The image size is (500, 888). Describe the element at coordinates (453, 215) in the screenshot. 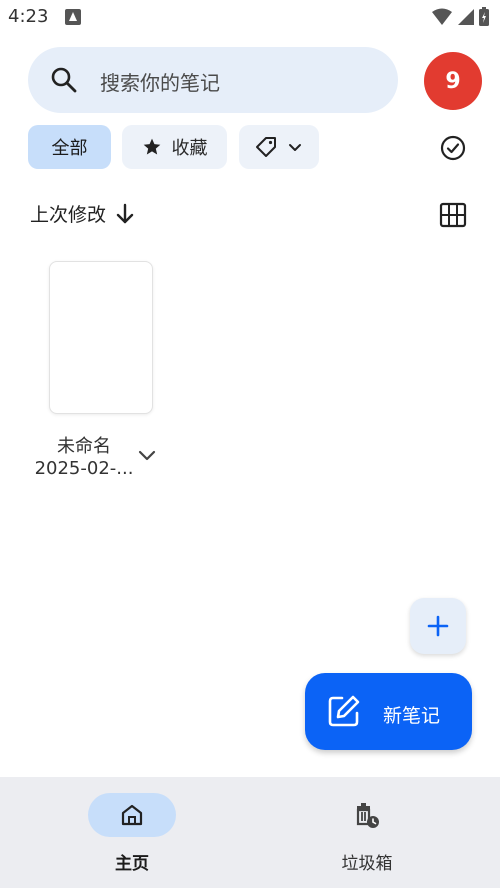

I see `grid-view-icon` at that location.